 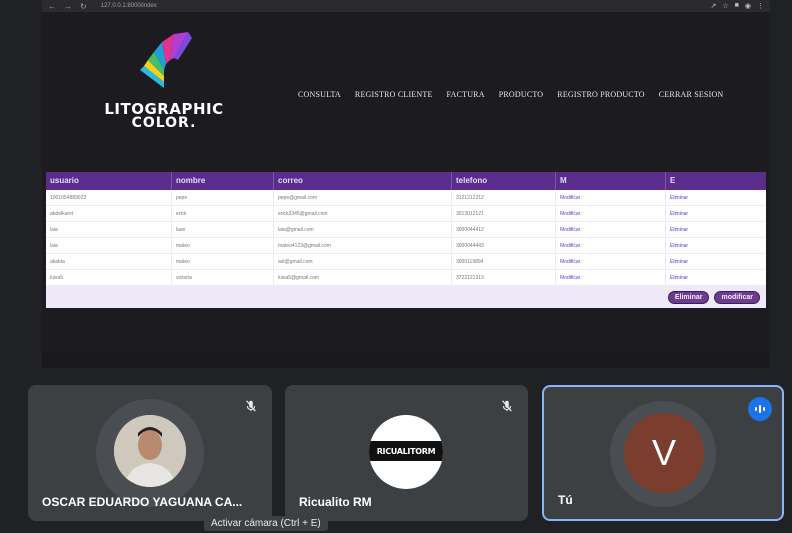 What do you see at coordinates (223, 213) in the screenshot?
I see `cell-nombre: erick` at bounding box center [223, 213].